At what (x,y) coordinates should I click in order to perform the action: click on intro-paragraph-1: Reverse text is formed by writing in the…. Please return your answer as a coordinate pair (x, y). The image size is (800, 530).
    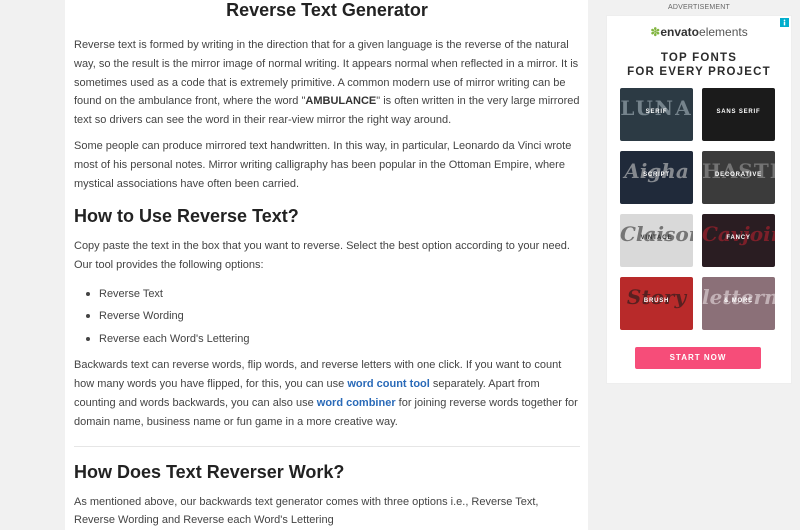
    Looking at the image, I should click on (327, 83).